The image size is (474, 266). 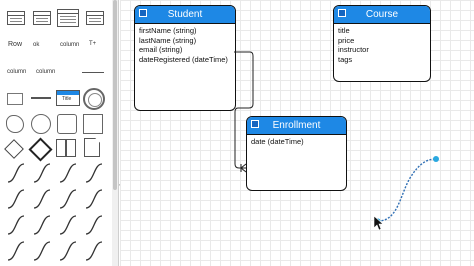 What do you see at coordinates (346, 40) in the screenshot?
I see `entity-field: price` at bounding box center [346, 40].